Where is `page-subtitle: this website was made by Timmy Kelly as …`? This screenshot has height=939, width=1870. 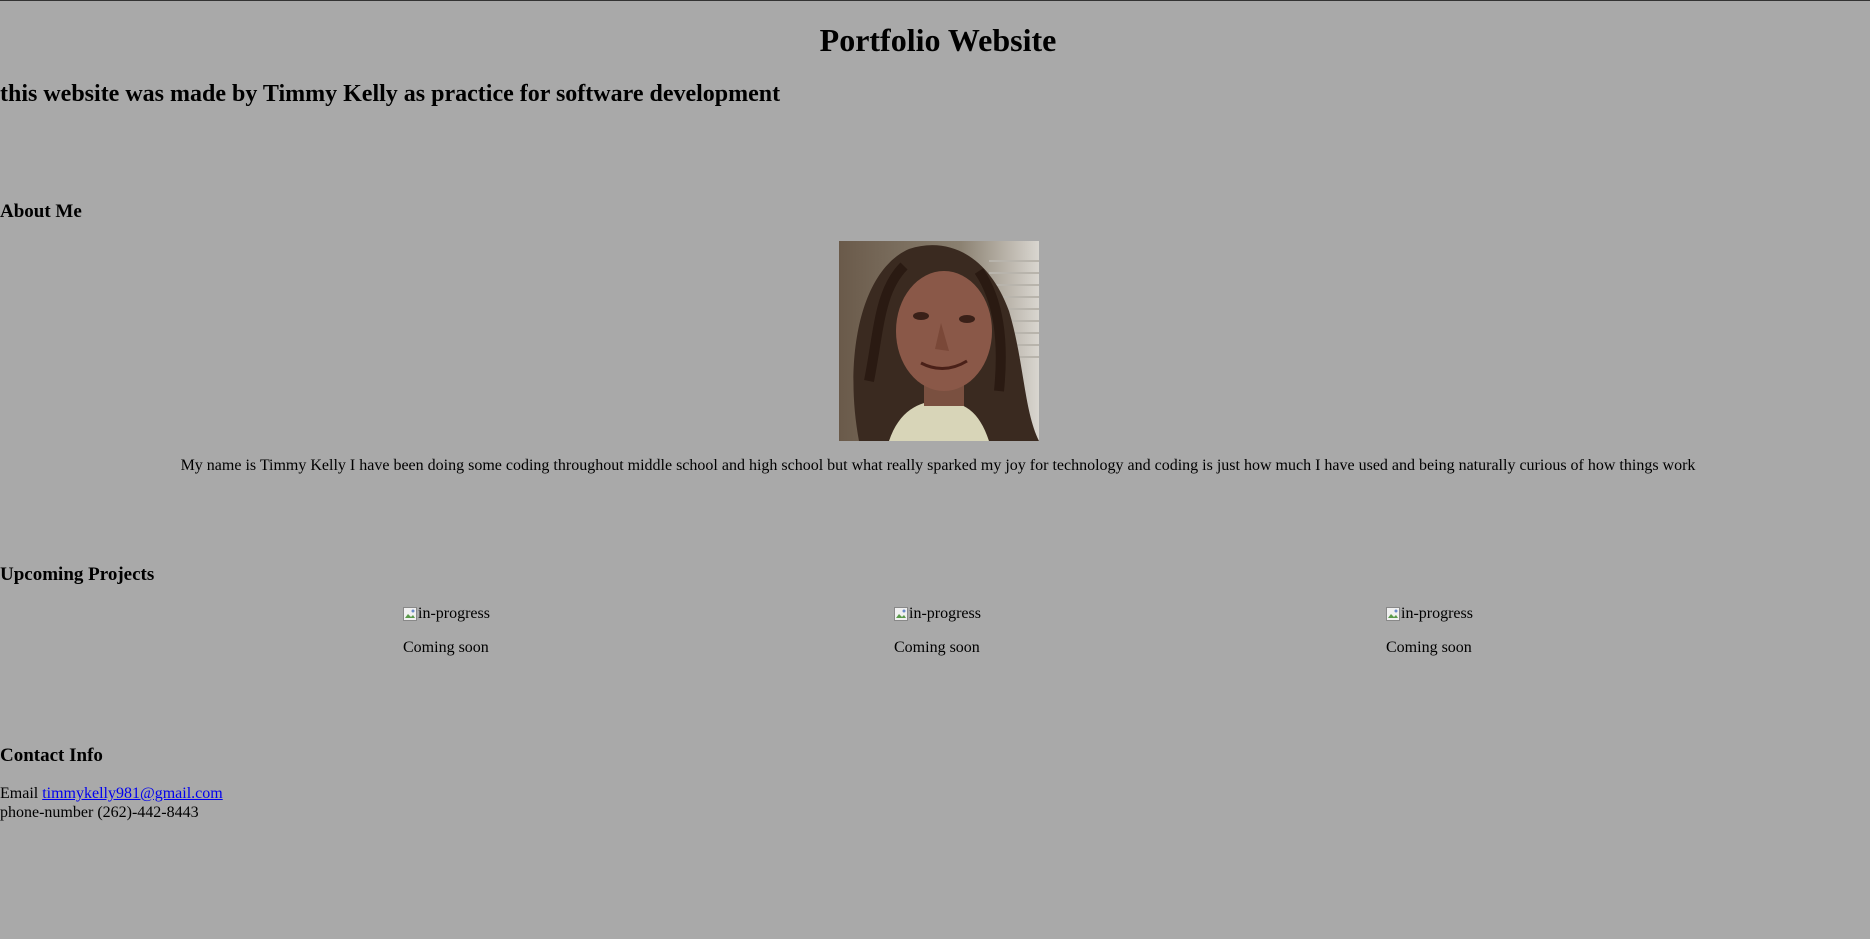 page-subtitle: this website was made by Timmy Kelly as … is located at coordinates (390, 94).